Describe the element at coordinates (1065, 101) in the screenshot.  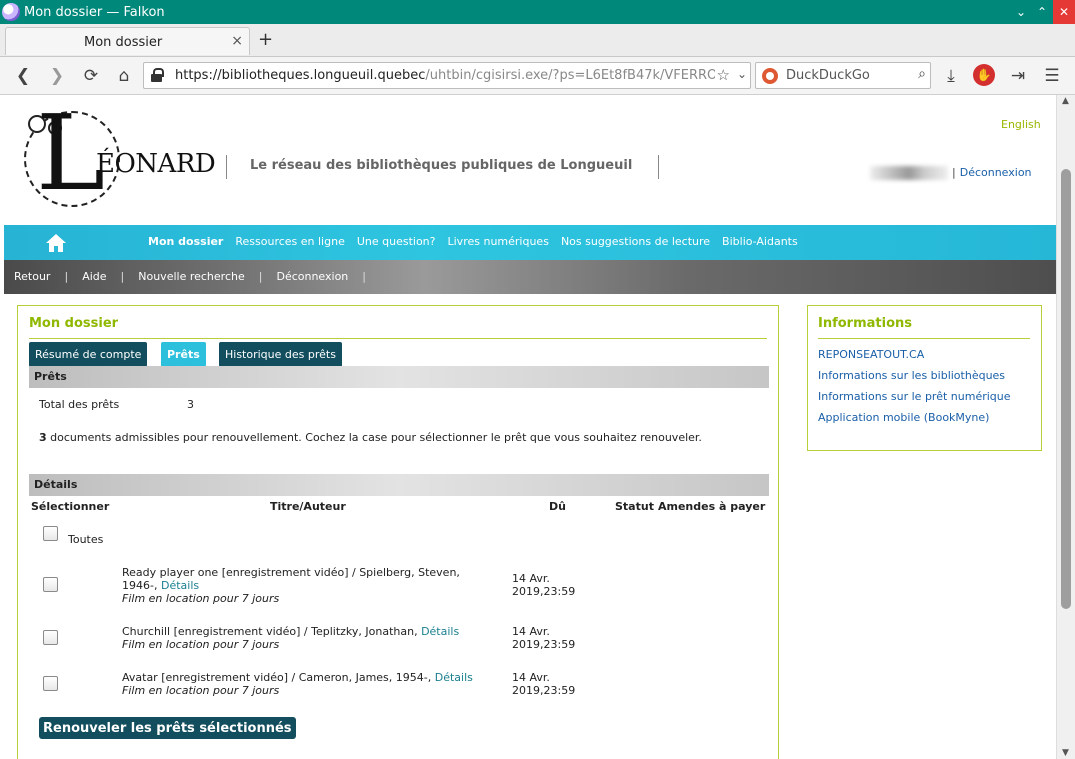
I see `scroll-up-icon: ▲` at that location.